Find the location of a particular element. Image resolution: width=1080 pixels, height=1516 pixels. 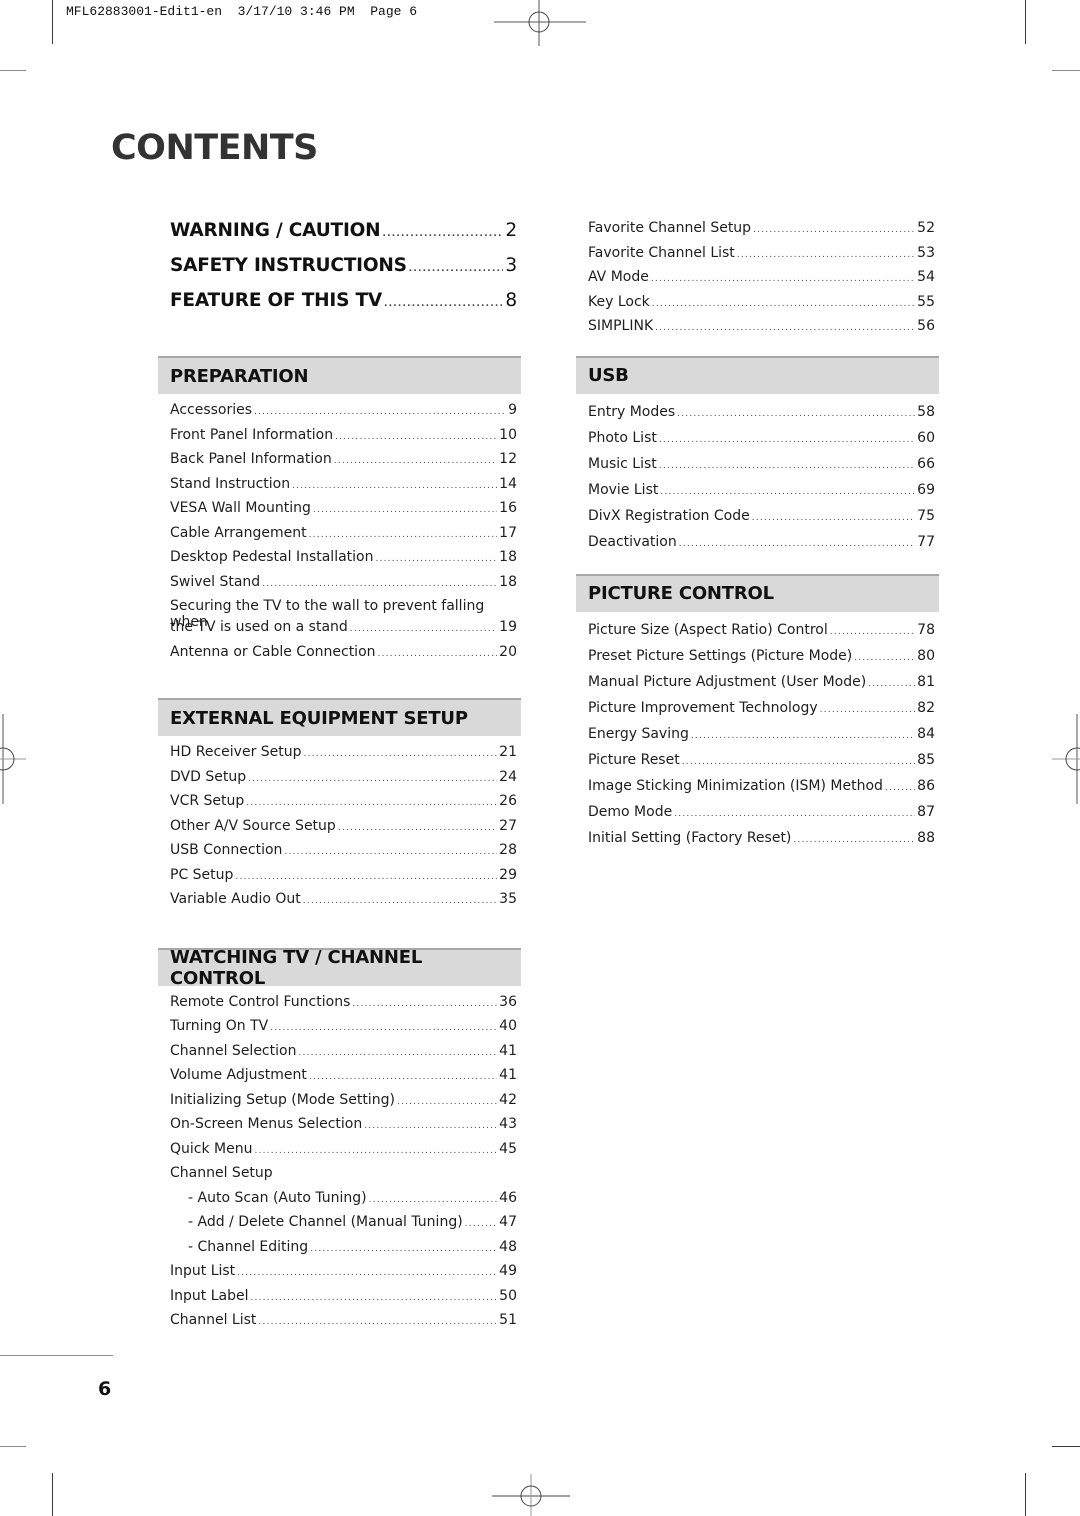

toc-entry: Front Panel Information 10 is located at coordinates (339, 439).